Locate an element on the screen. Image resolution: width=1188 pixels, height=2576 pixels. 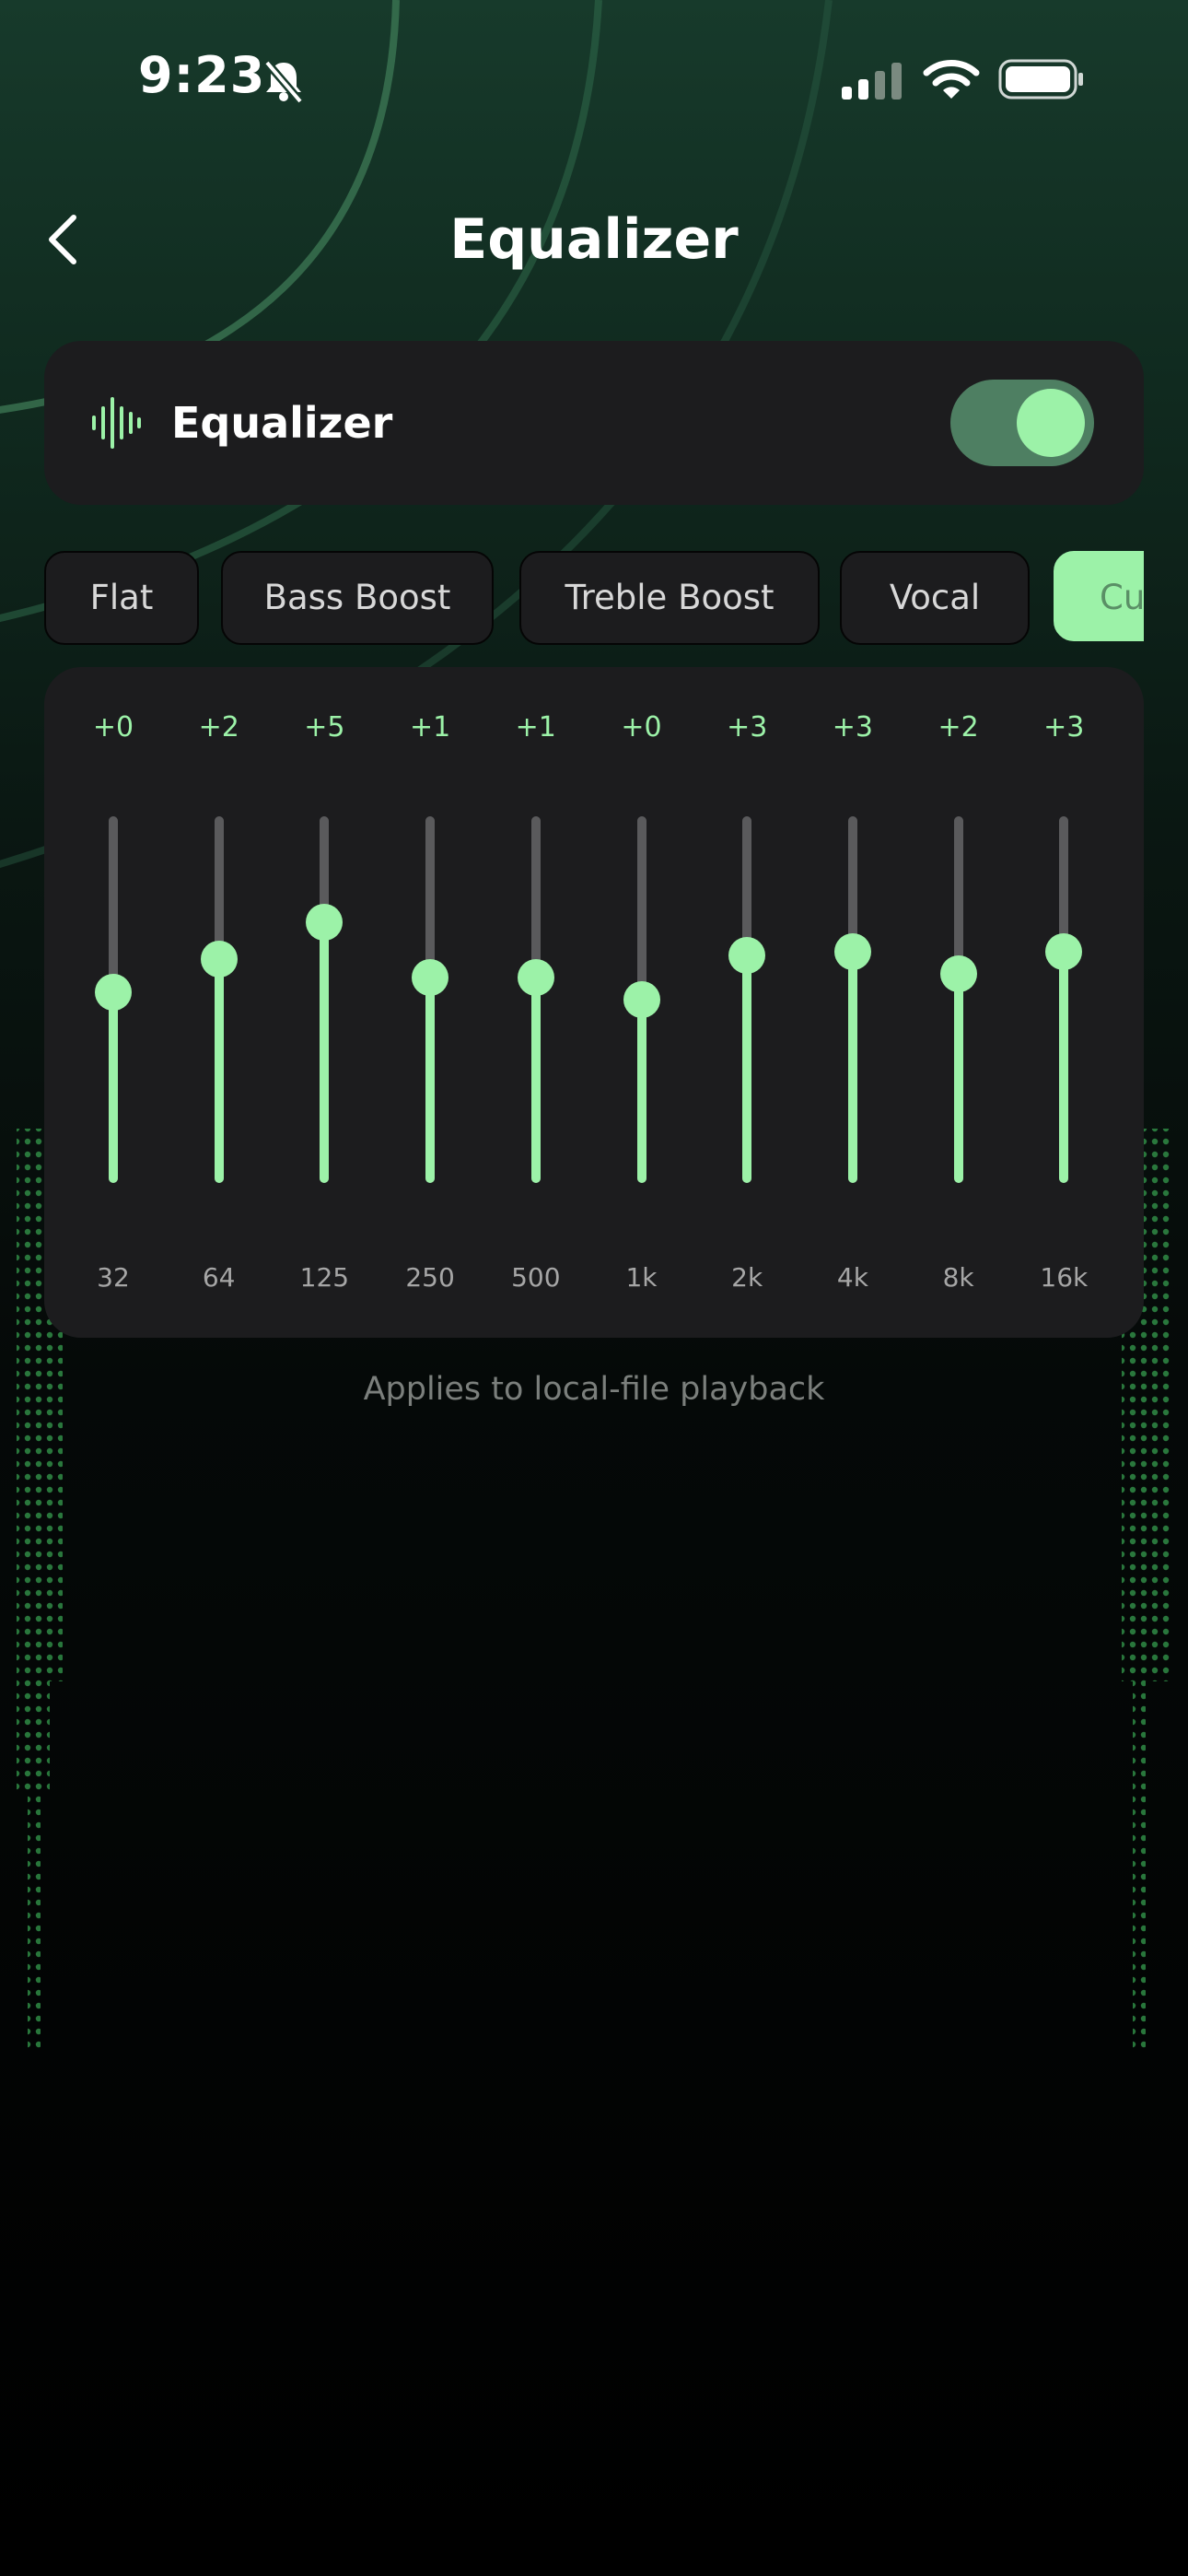
preset-chip-custom: Cu is located at coordinates (1099, 596).